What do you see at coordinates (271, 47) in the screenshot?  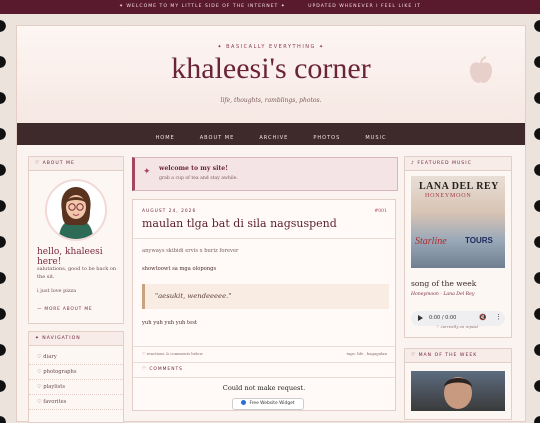 I see `header-tagline: ✦ BASICALLY EVERYTHING ✦` at bounding box center [271, 47].